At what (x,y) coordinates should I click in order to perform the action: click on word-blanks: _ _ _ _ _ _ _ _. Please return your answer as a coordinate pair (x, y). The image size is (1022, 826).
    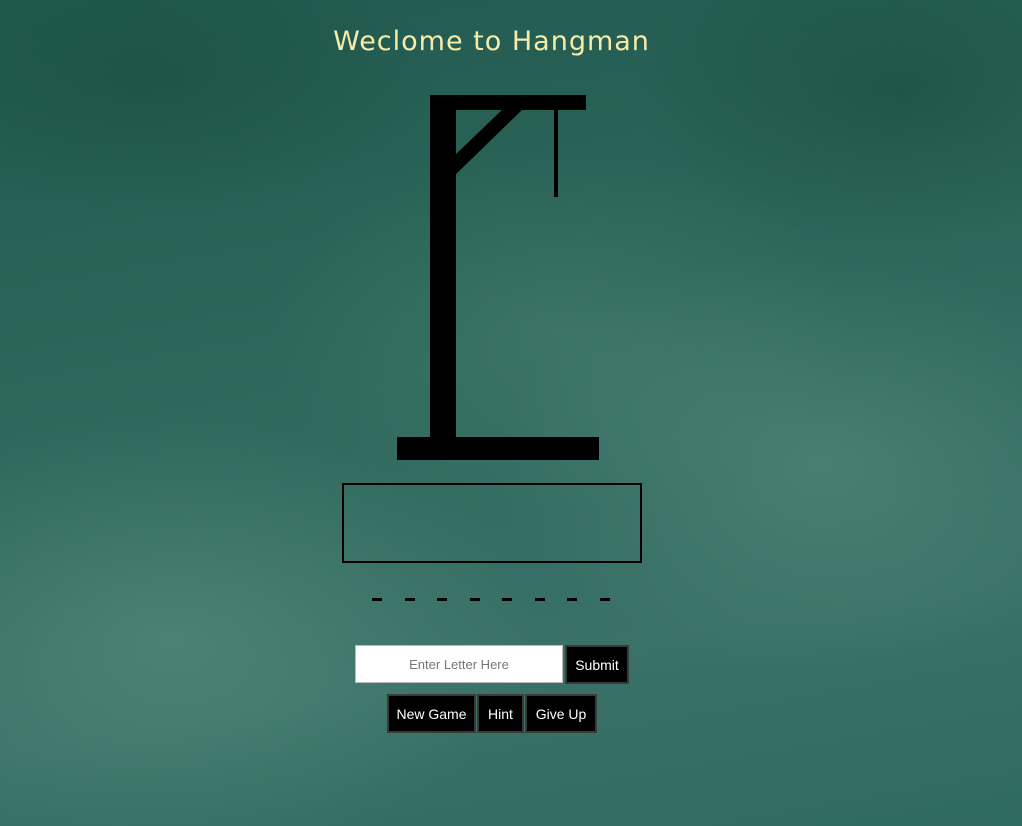
    Looking at the image, I should click on (502, 601).